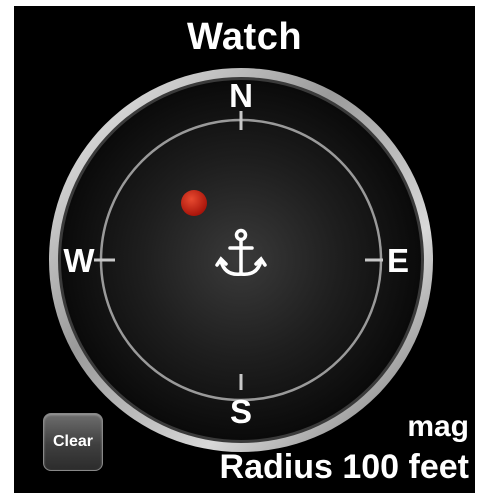 This screenshot has width=479, height=497. Describe the element at coordinates (241, 95) in the screenshot. I see `north-label: N` at that location.